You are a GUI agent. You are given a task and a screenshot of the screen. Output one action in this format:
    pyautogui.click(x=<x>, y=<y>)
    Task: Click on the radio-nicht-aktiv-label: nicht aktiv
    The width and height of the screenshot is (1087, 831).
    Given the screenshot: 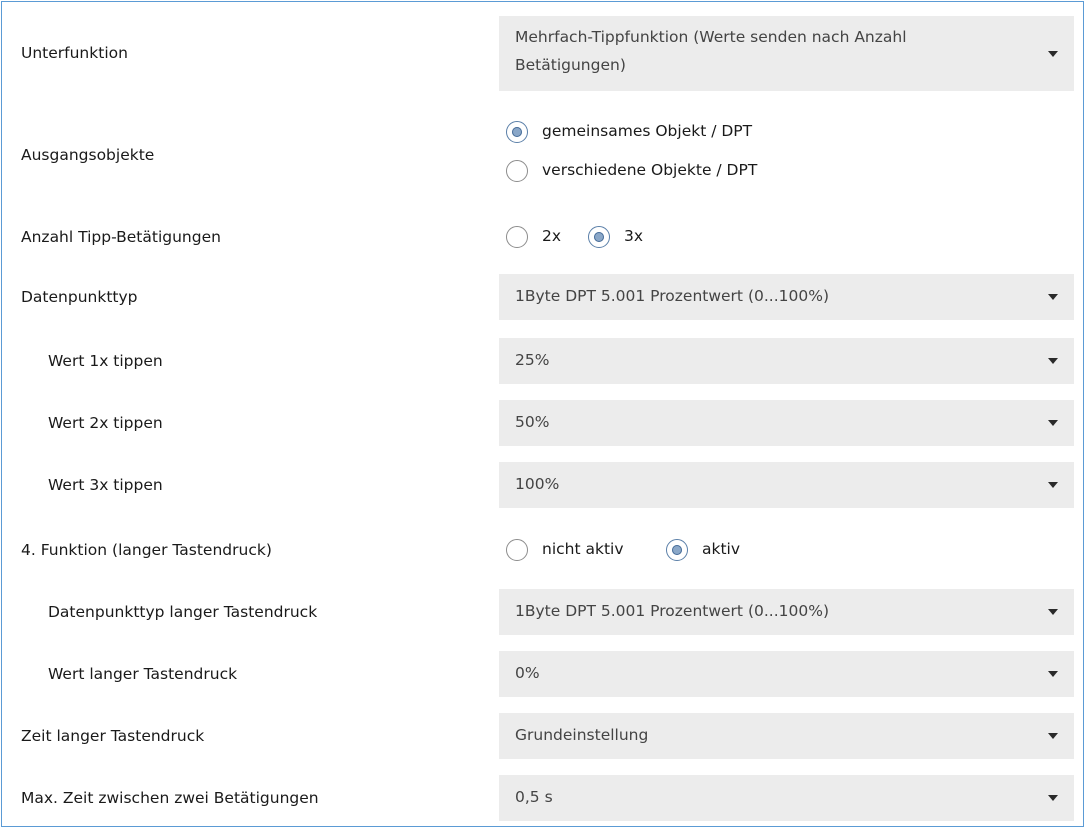 What is the action you would take?
    pyautogui.click(x=583, y=549)
    